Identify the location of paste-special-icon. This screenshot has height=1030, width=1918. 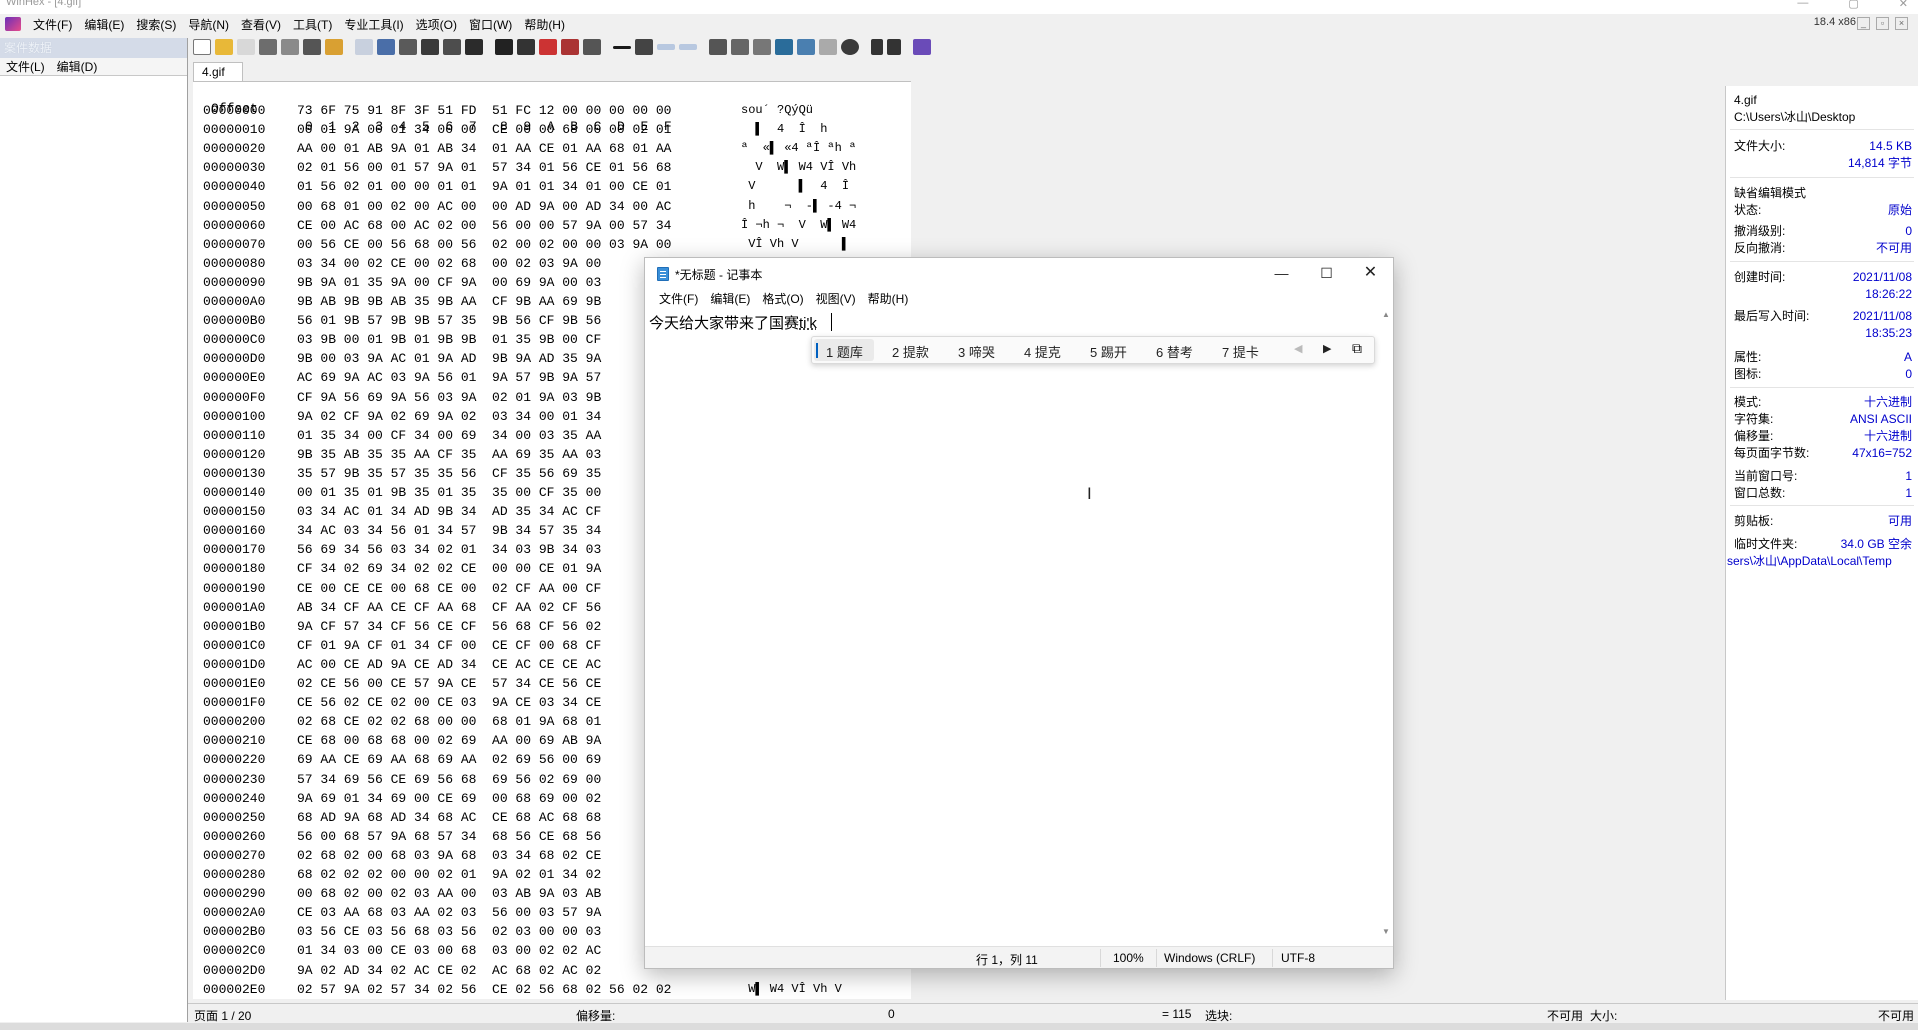
(452, 47).